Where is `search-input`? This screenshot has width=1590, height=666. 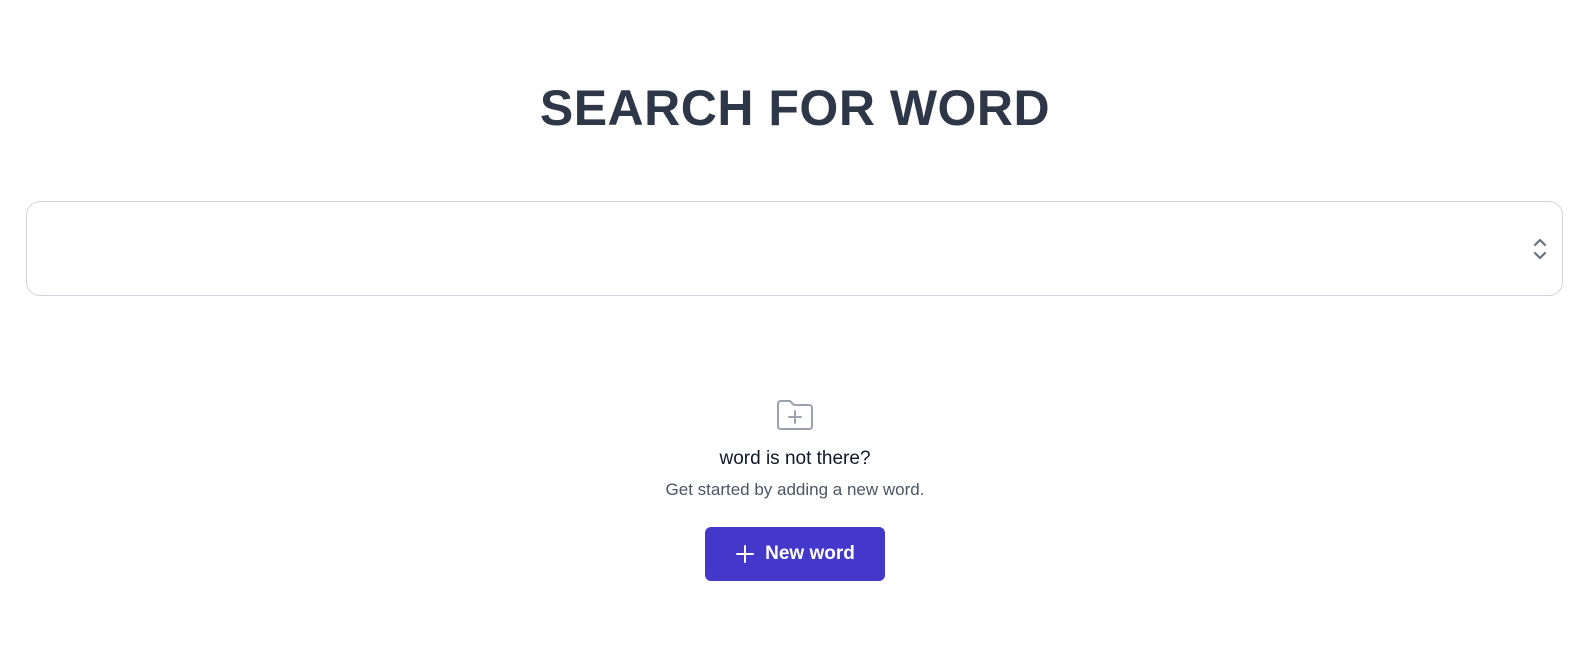
search-input is located at coordinates (772, 248).